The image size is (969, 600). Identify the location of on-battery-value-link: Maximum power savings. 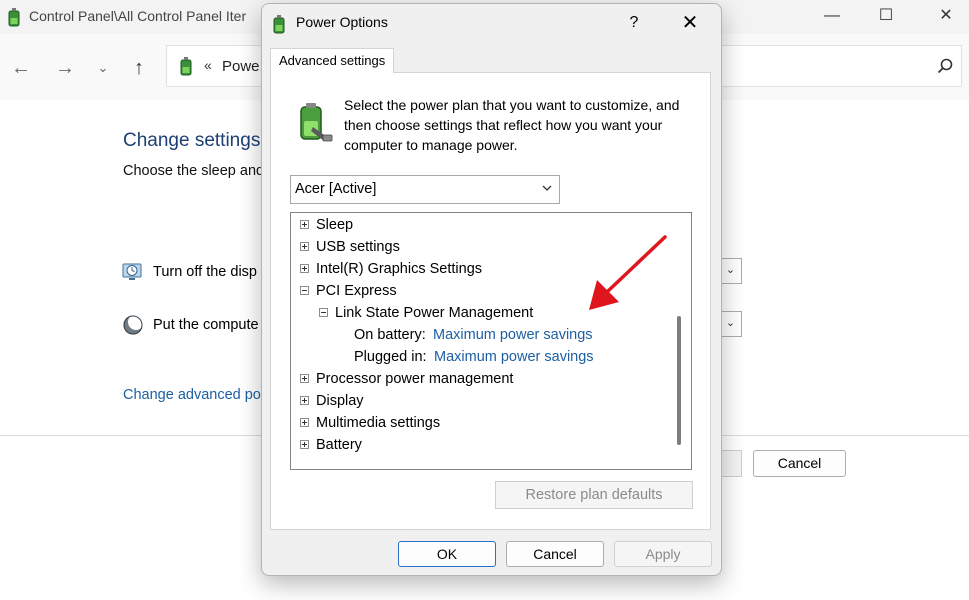
(513, 335).